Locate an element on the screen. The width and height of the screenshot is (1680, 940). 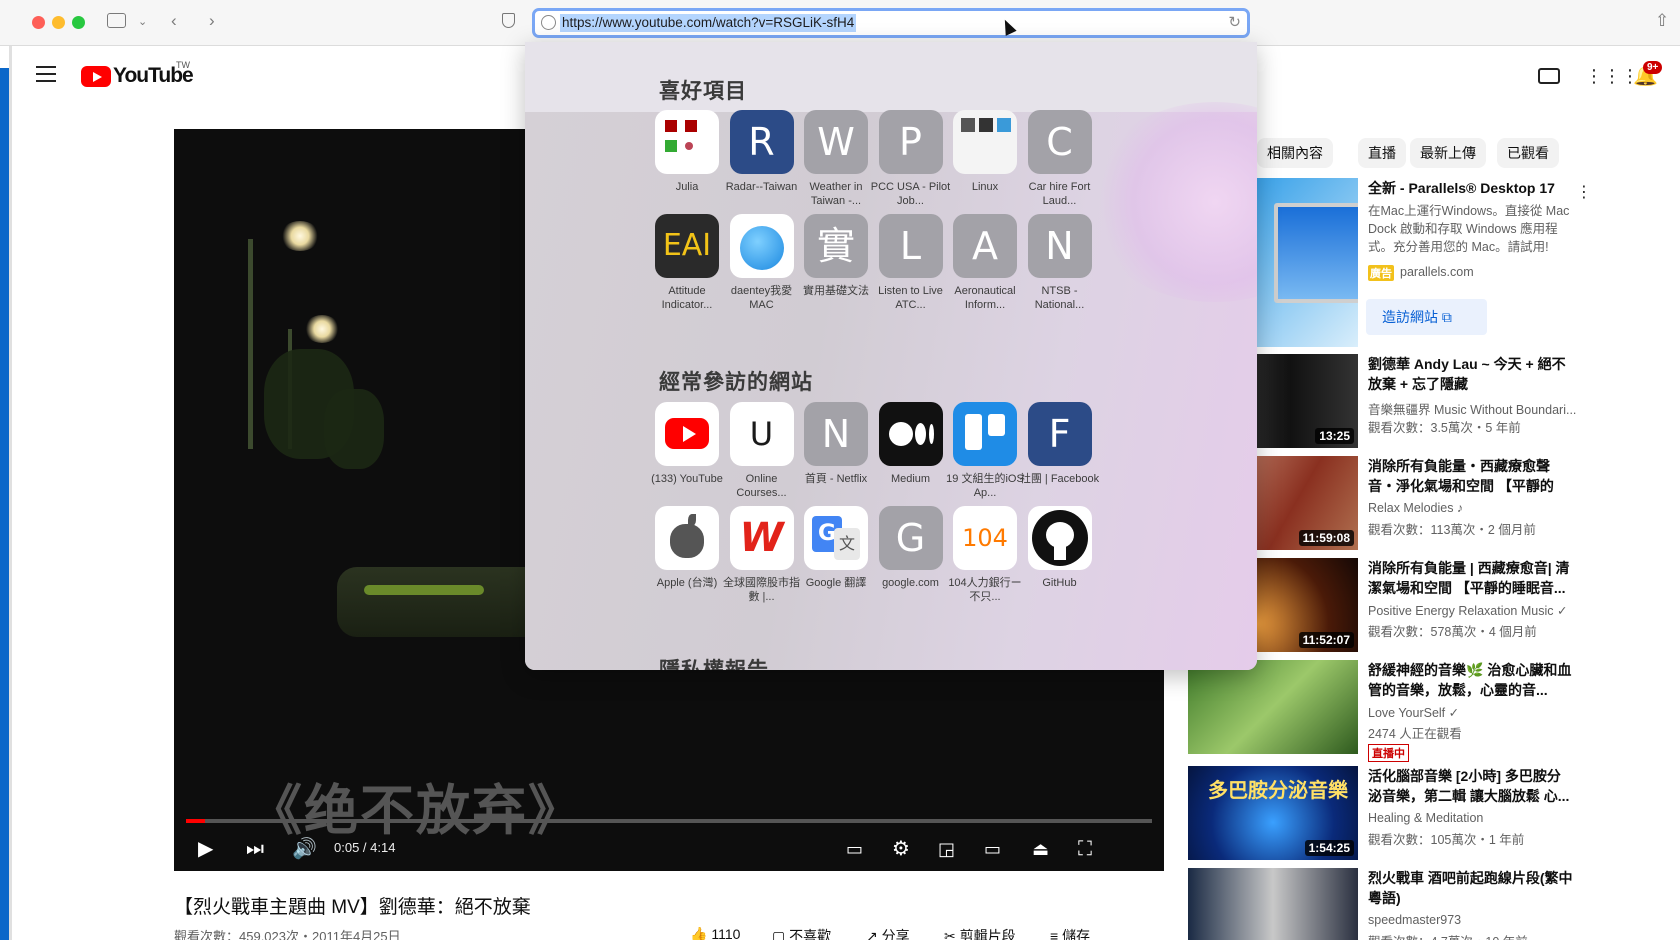
chip-watched: 已觀看 is located at coordinates (1528, 153).